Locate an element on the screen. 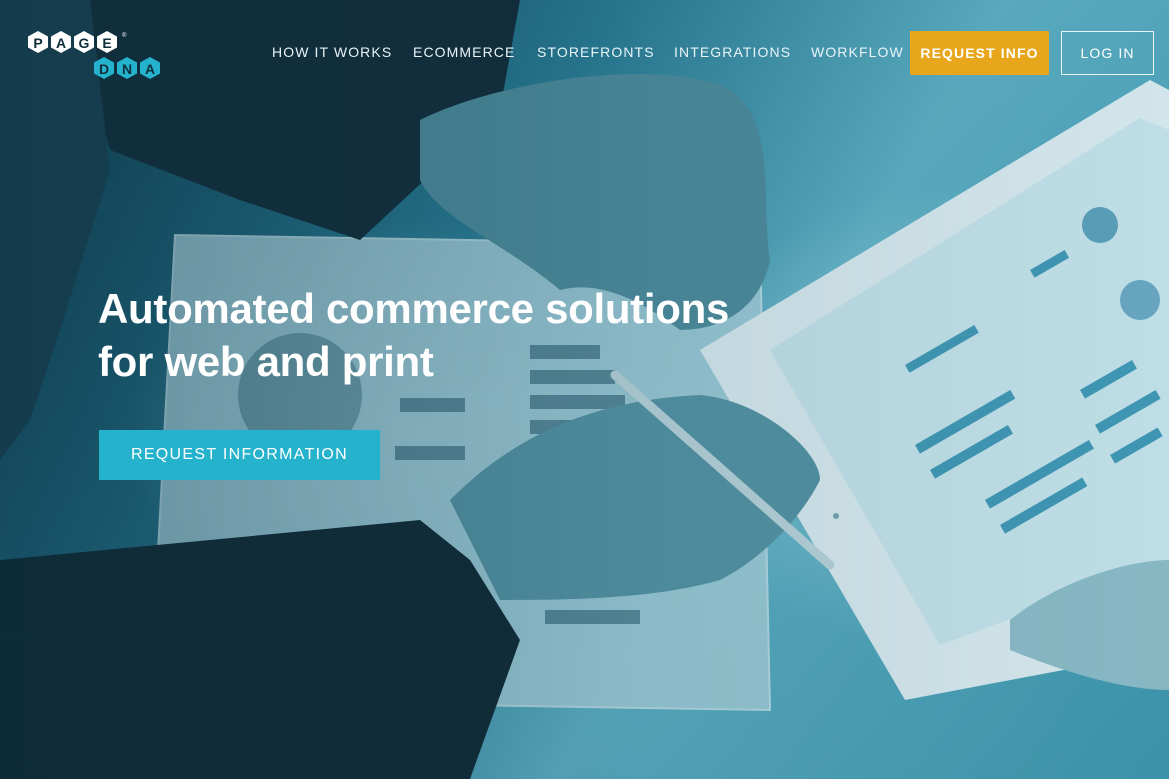 This screenshot has height=779, width=1169. request-information-button: REQUEST INFORMATION is located at coordinates (239, 455).